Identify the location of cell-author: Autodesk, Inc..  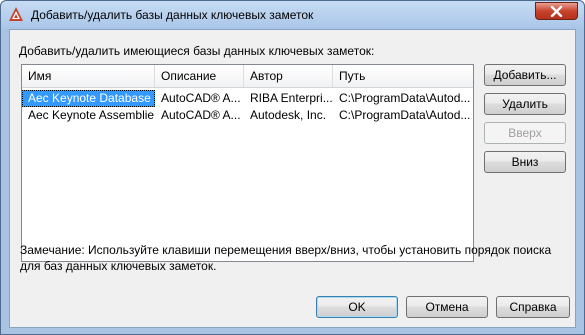
(288, 115).